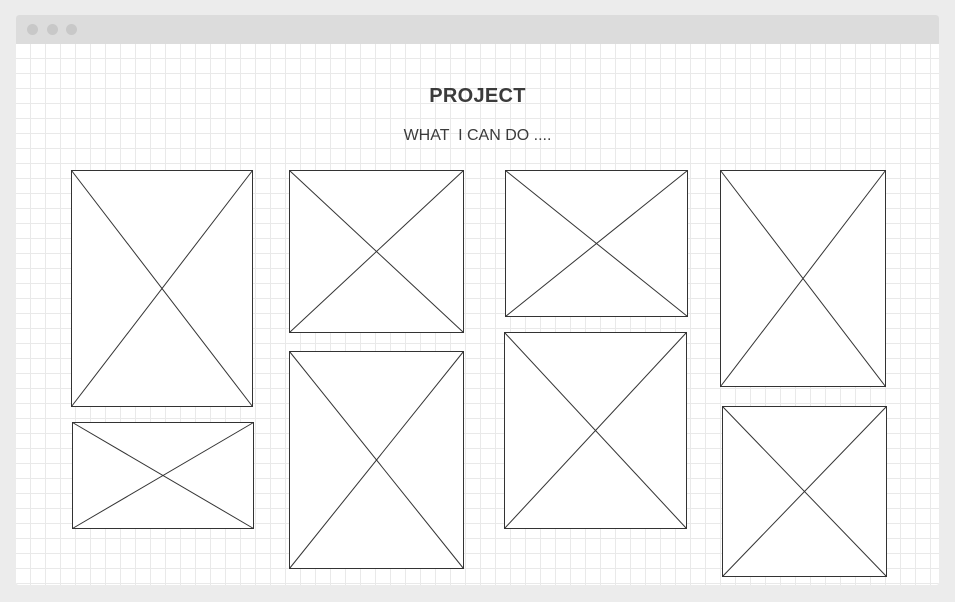 The width and height of the screenshot is (955, 602). I want to click on window-close-button, so click(32, 29).